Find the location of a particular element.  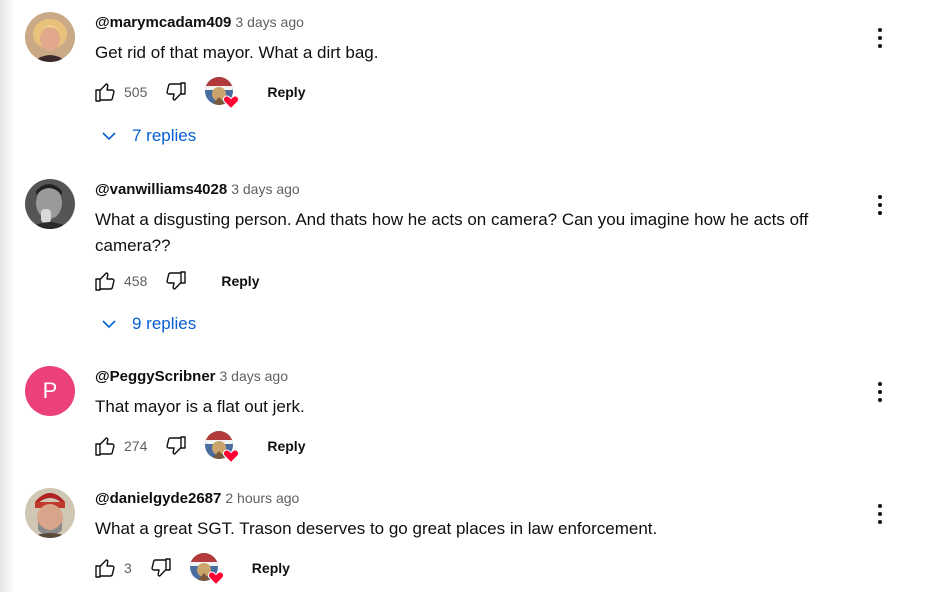

comment-text: Get rid of that mayor. What a dirt bag. is located at coordinates (237, 52).